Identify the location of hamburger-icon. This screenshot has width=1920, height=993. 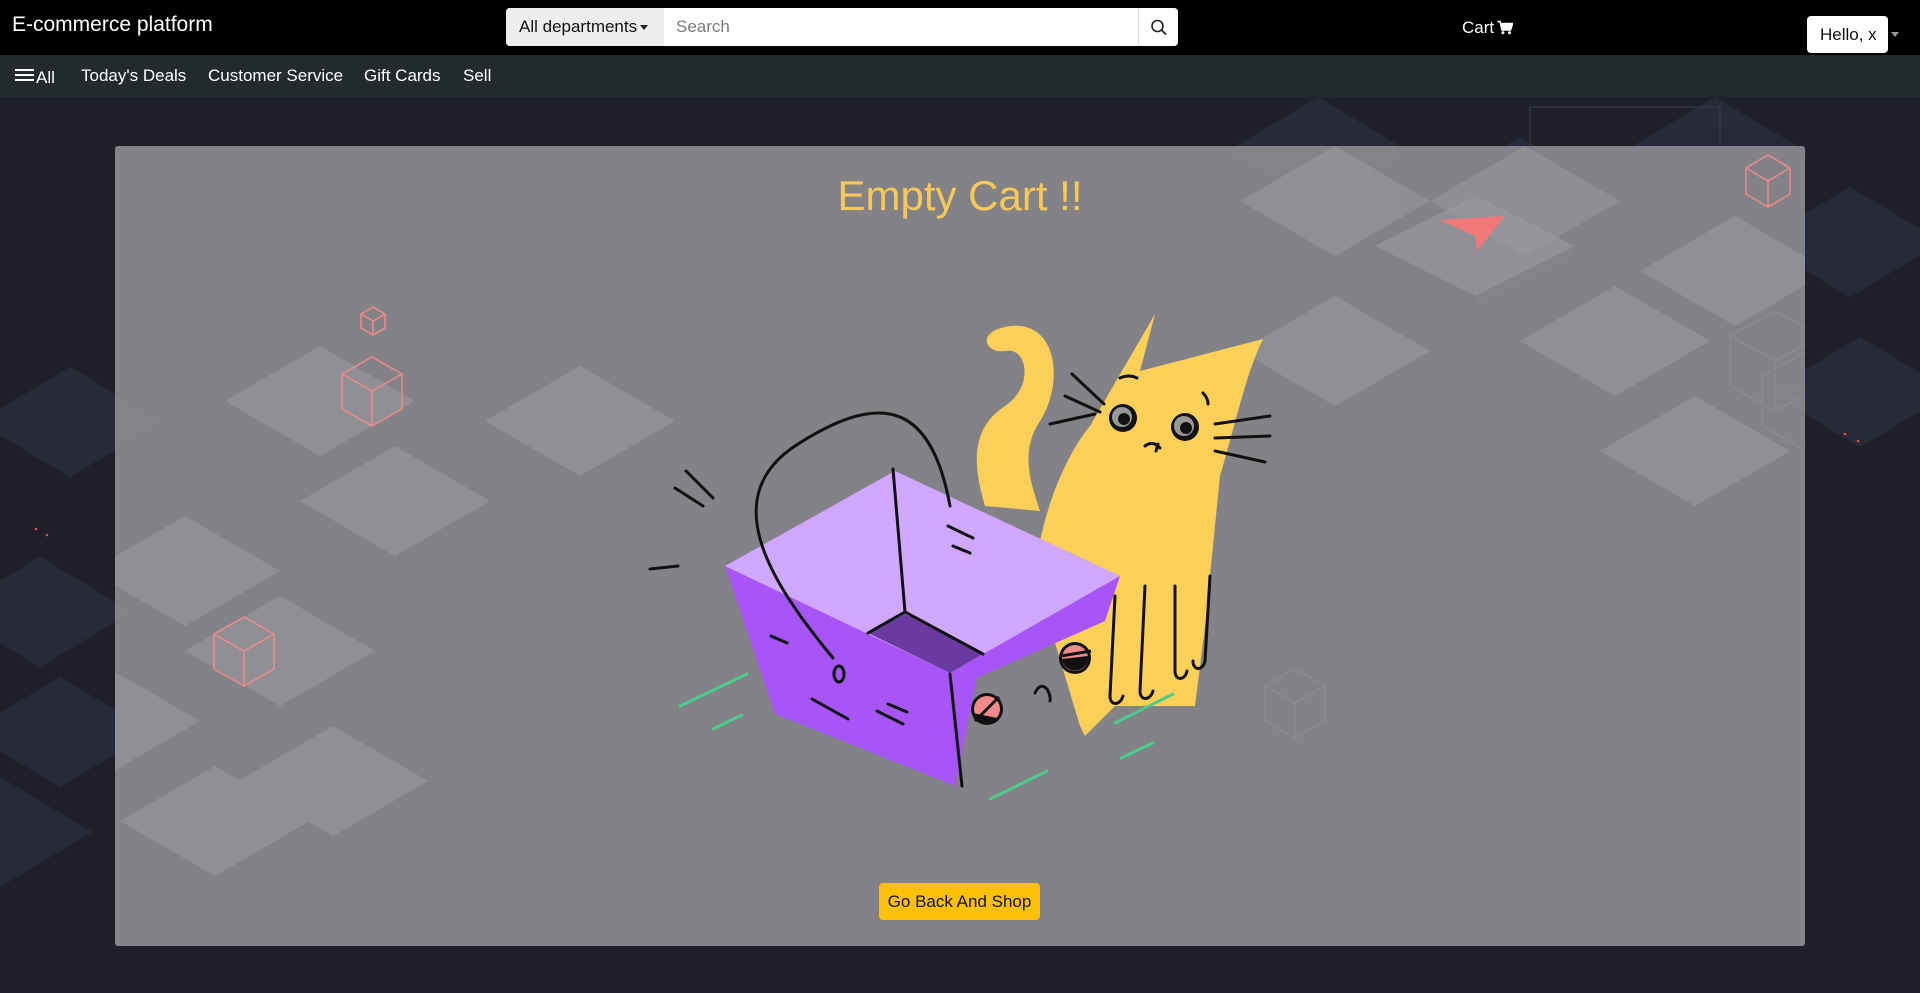
(24, 75).